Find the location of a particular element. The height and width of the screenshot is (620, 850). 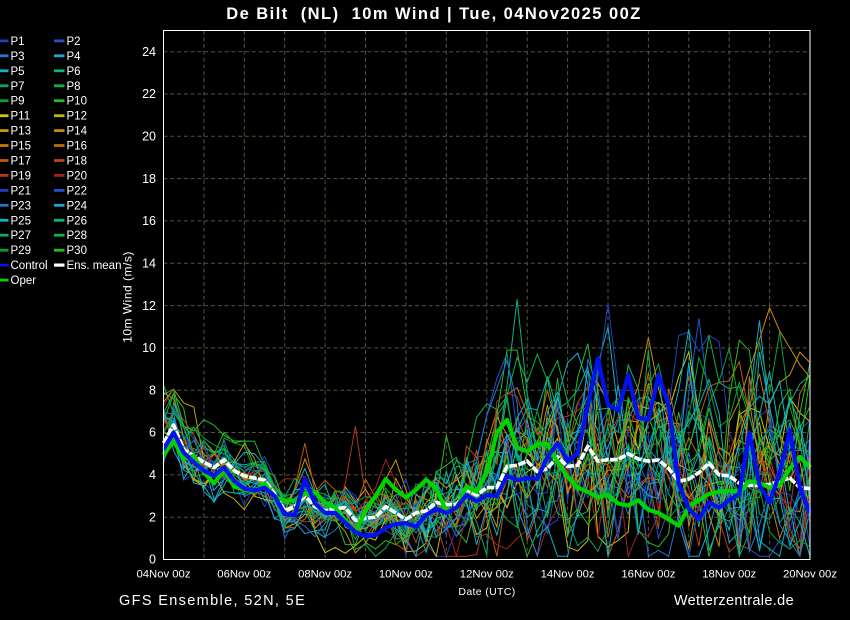

svg-text: P10 is located at coordinates (77, 102).